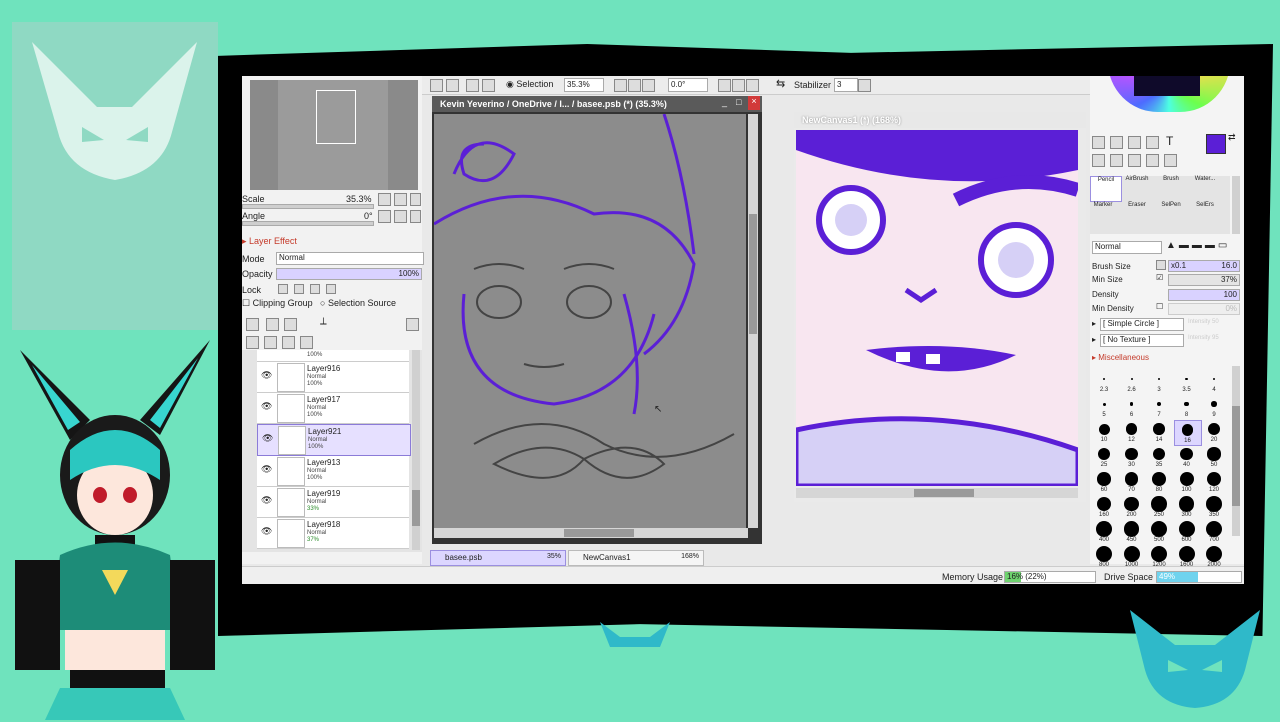  What do you see at coordinates (1152, 160) in the screenshot?
I see `hand-tool-icon` at bounding box center [1152, 160].